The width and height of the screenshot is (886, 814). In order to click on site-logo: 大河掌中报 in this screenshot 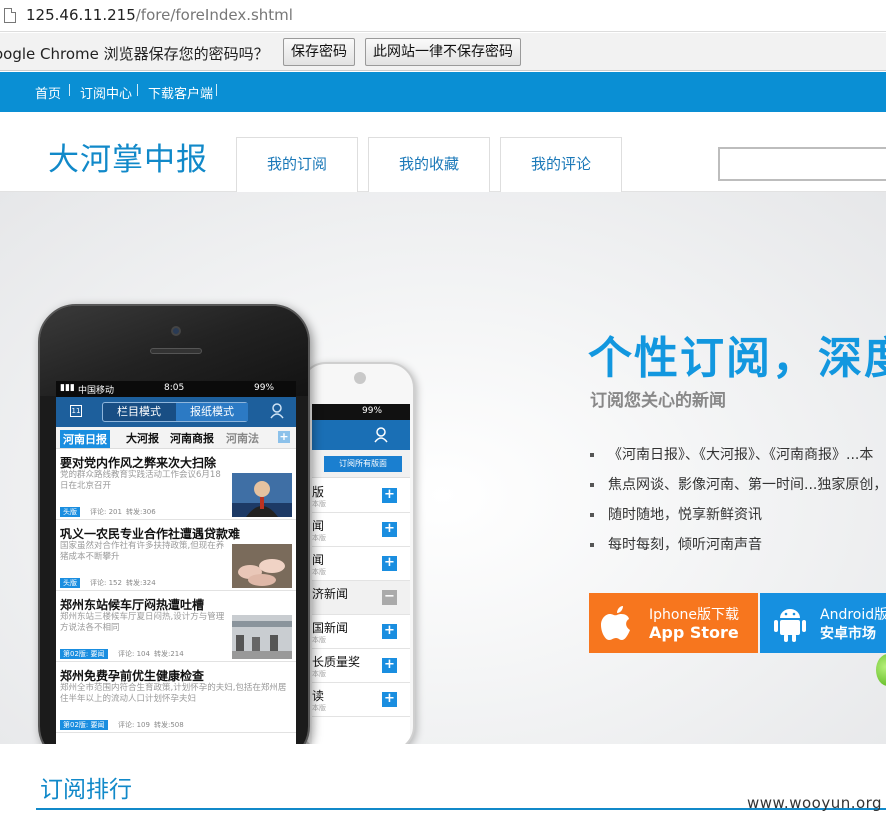, I will do `click(128, 156)`.